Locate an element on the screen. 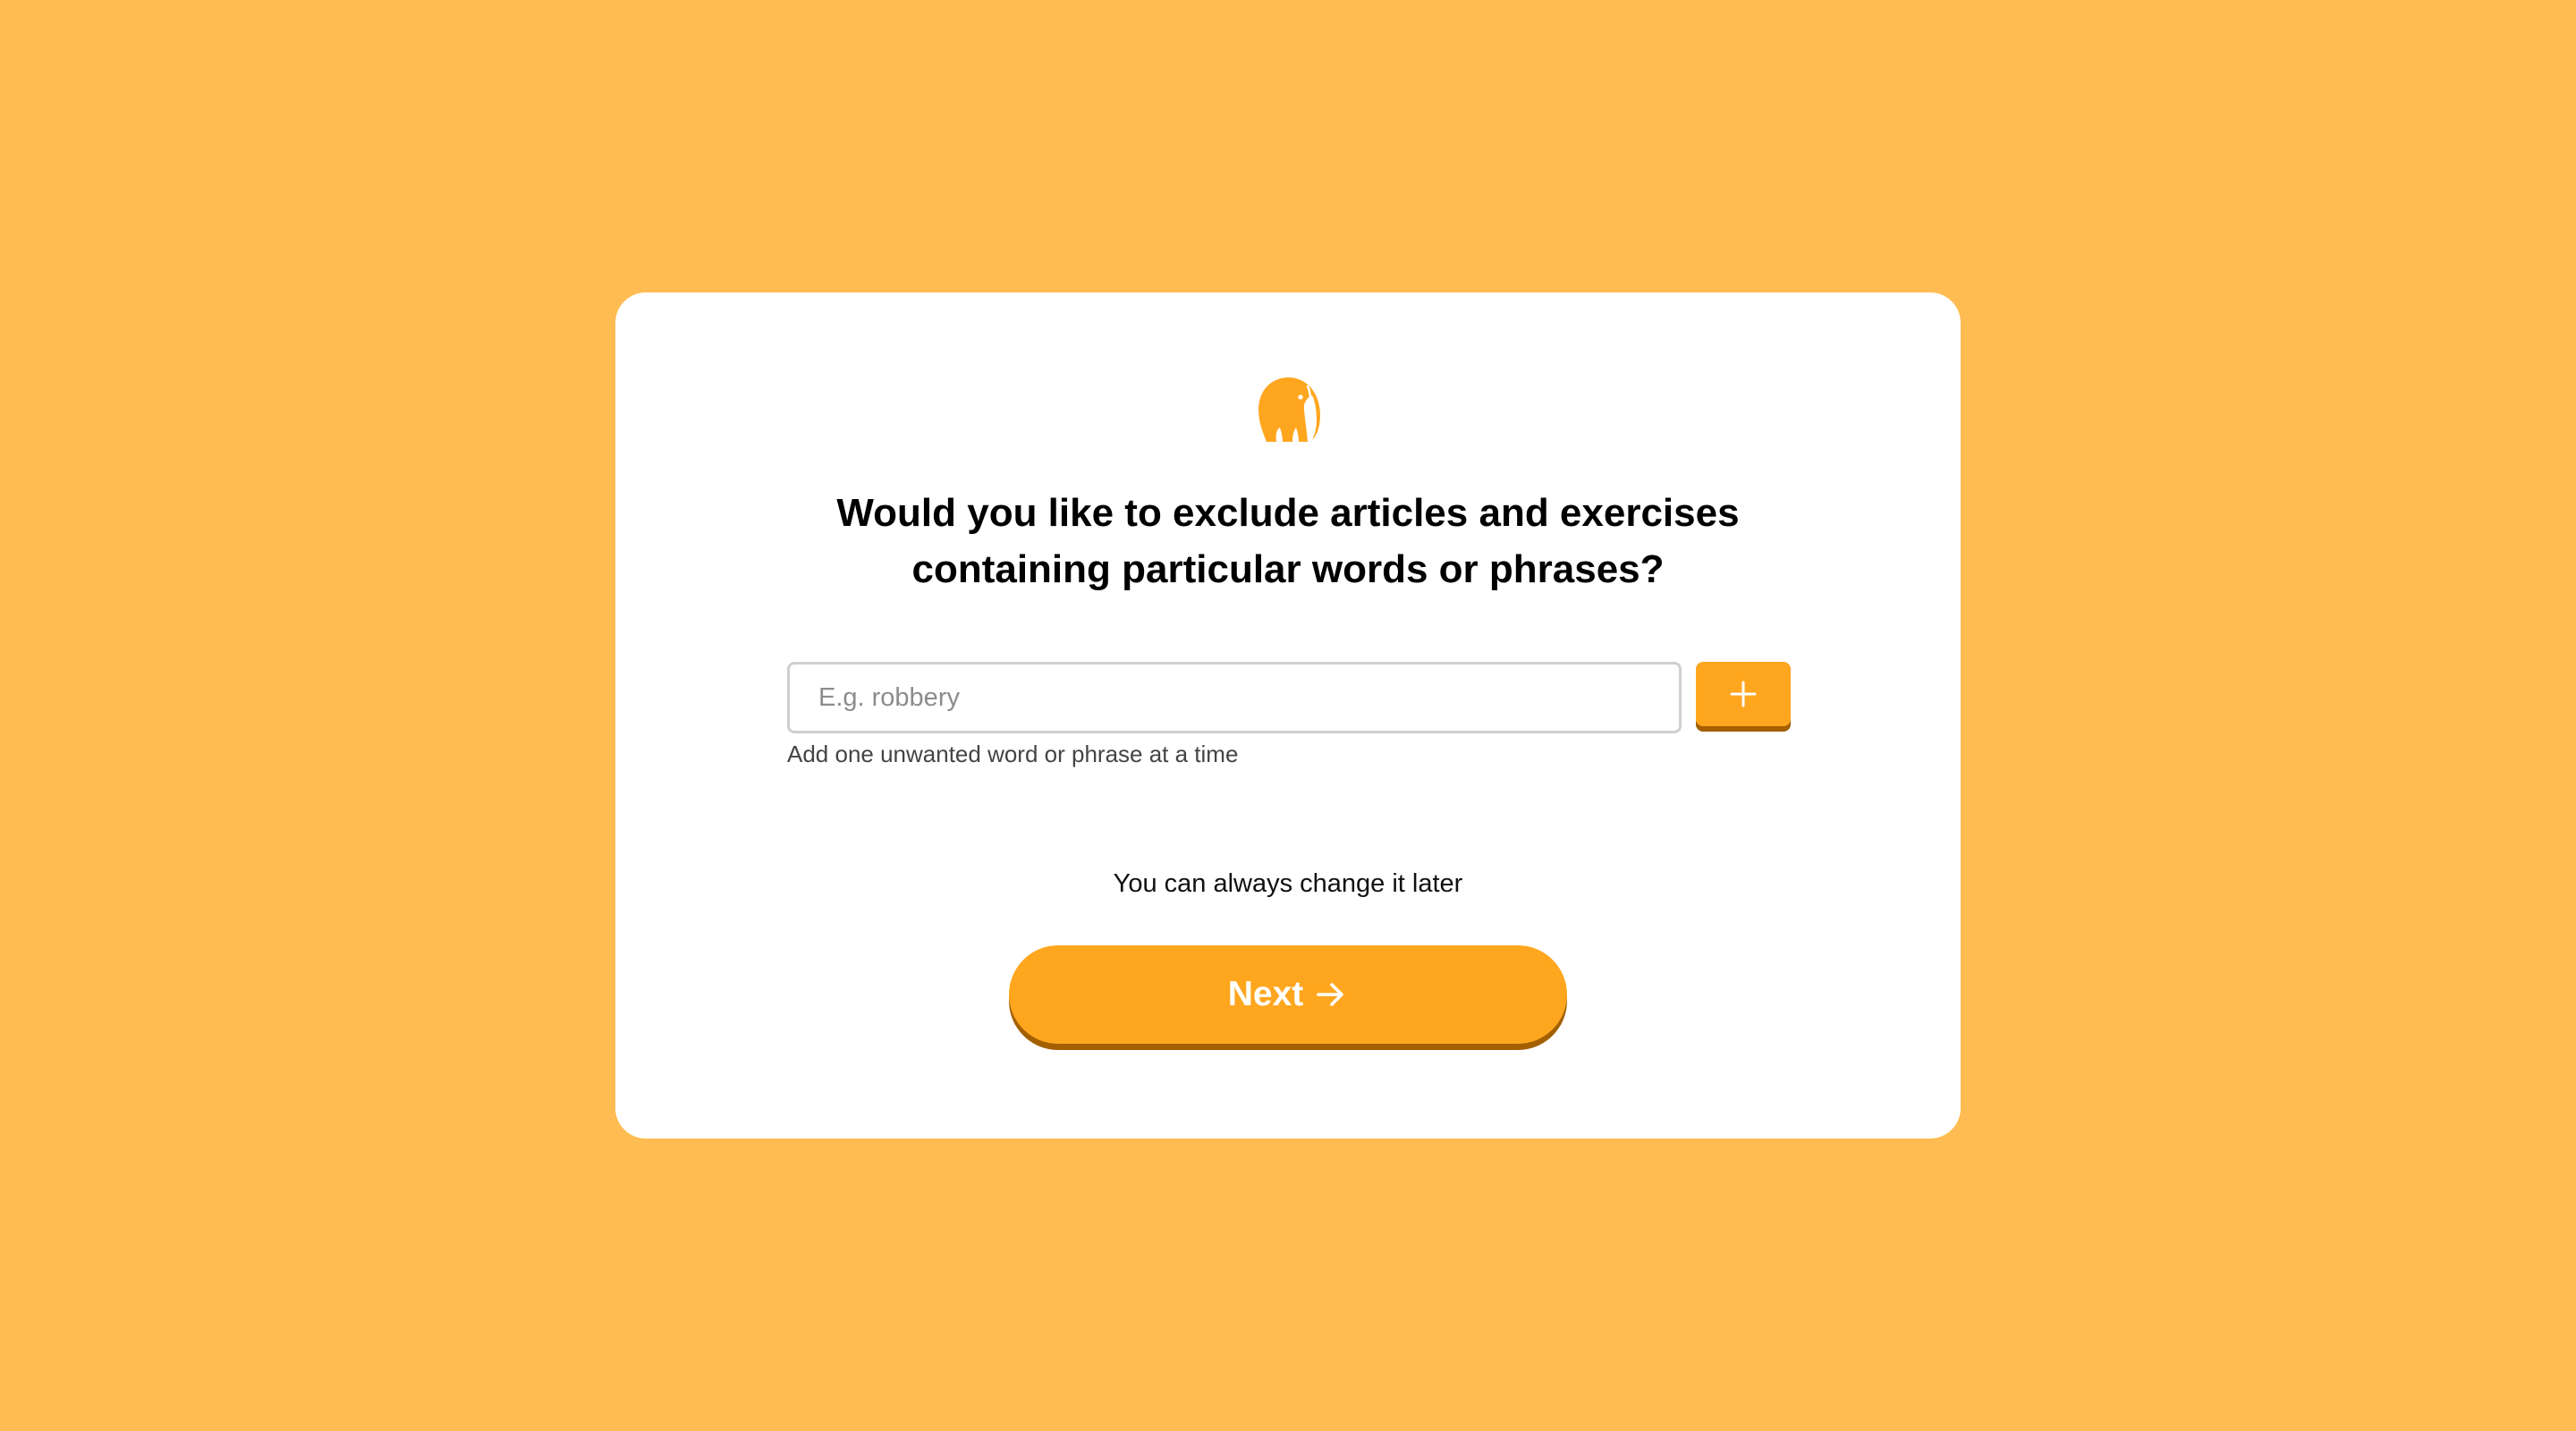 The width and height of the screenshot is (2576, 1431). next-button-label: Next is located at coordinates (1265, 994).